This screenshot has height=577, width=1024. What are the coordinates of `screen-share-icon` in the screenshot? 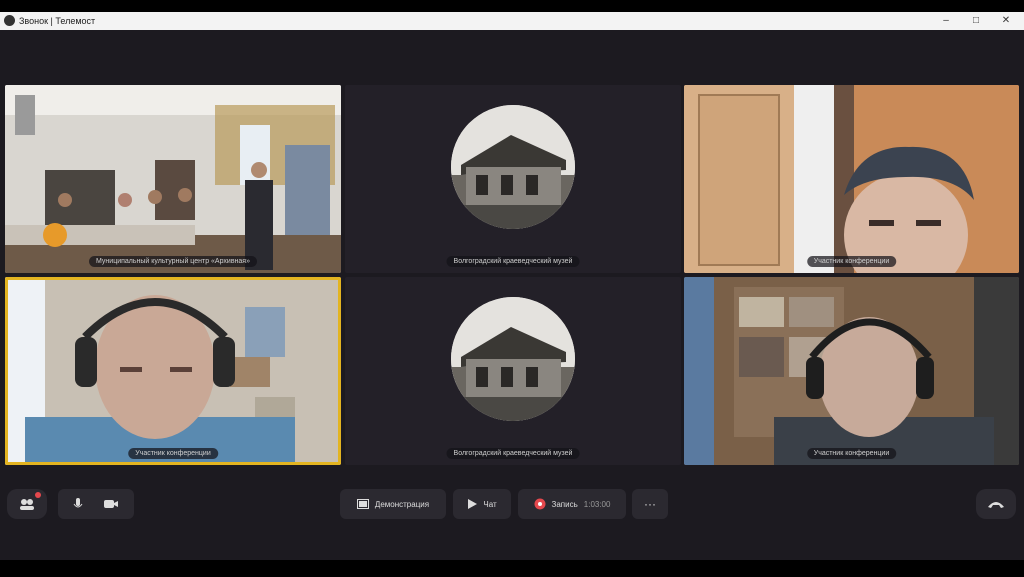 It's located at (362, 504).